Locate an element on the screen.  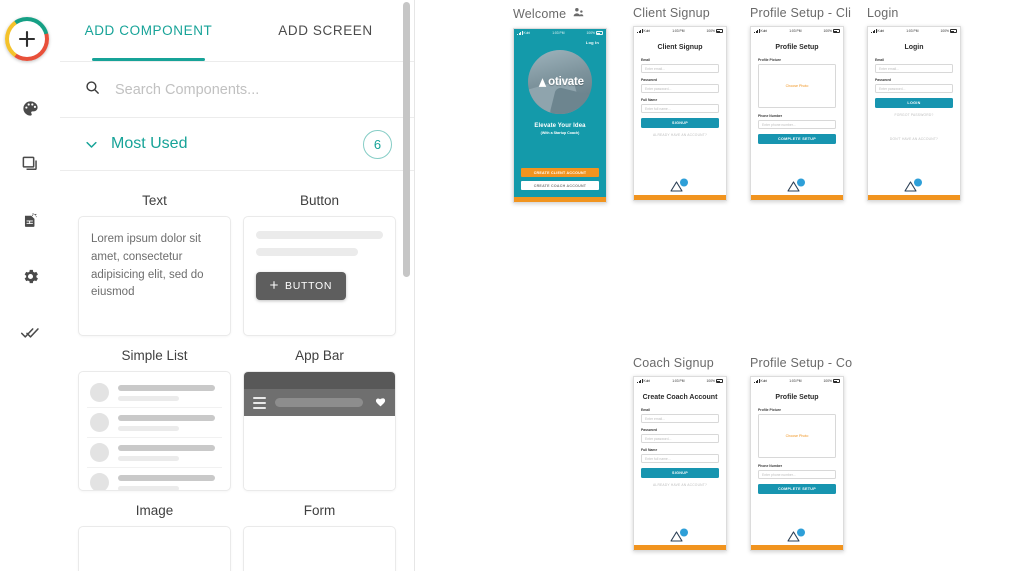
tab-add-component-label: ADD COMPONENT is located at coordinates (148, 30).